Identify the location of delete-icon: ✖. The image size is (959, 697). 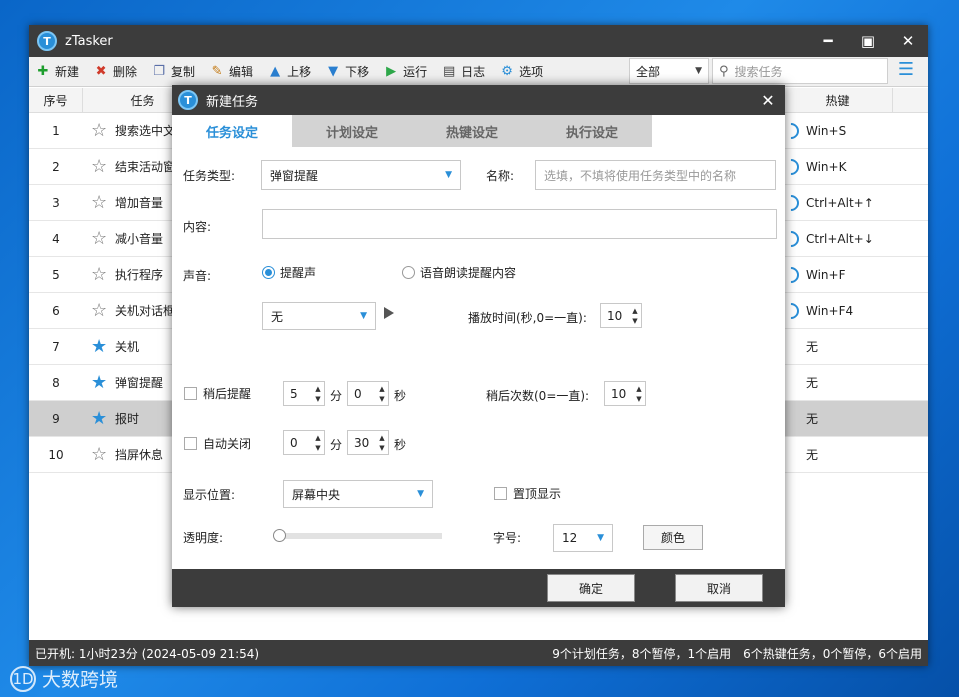
(101, 71).